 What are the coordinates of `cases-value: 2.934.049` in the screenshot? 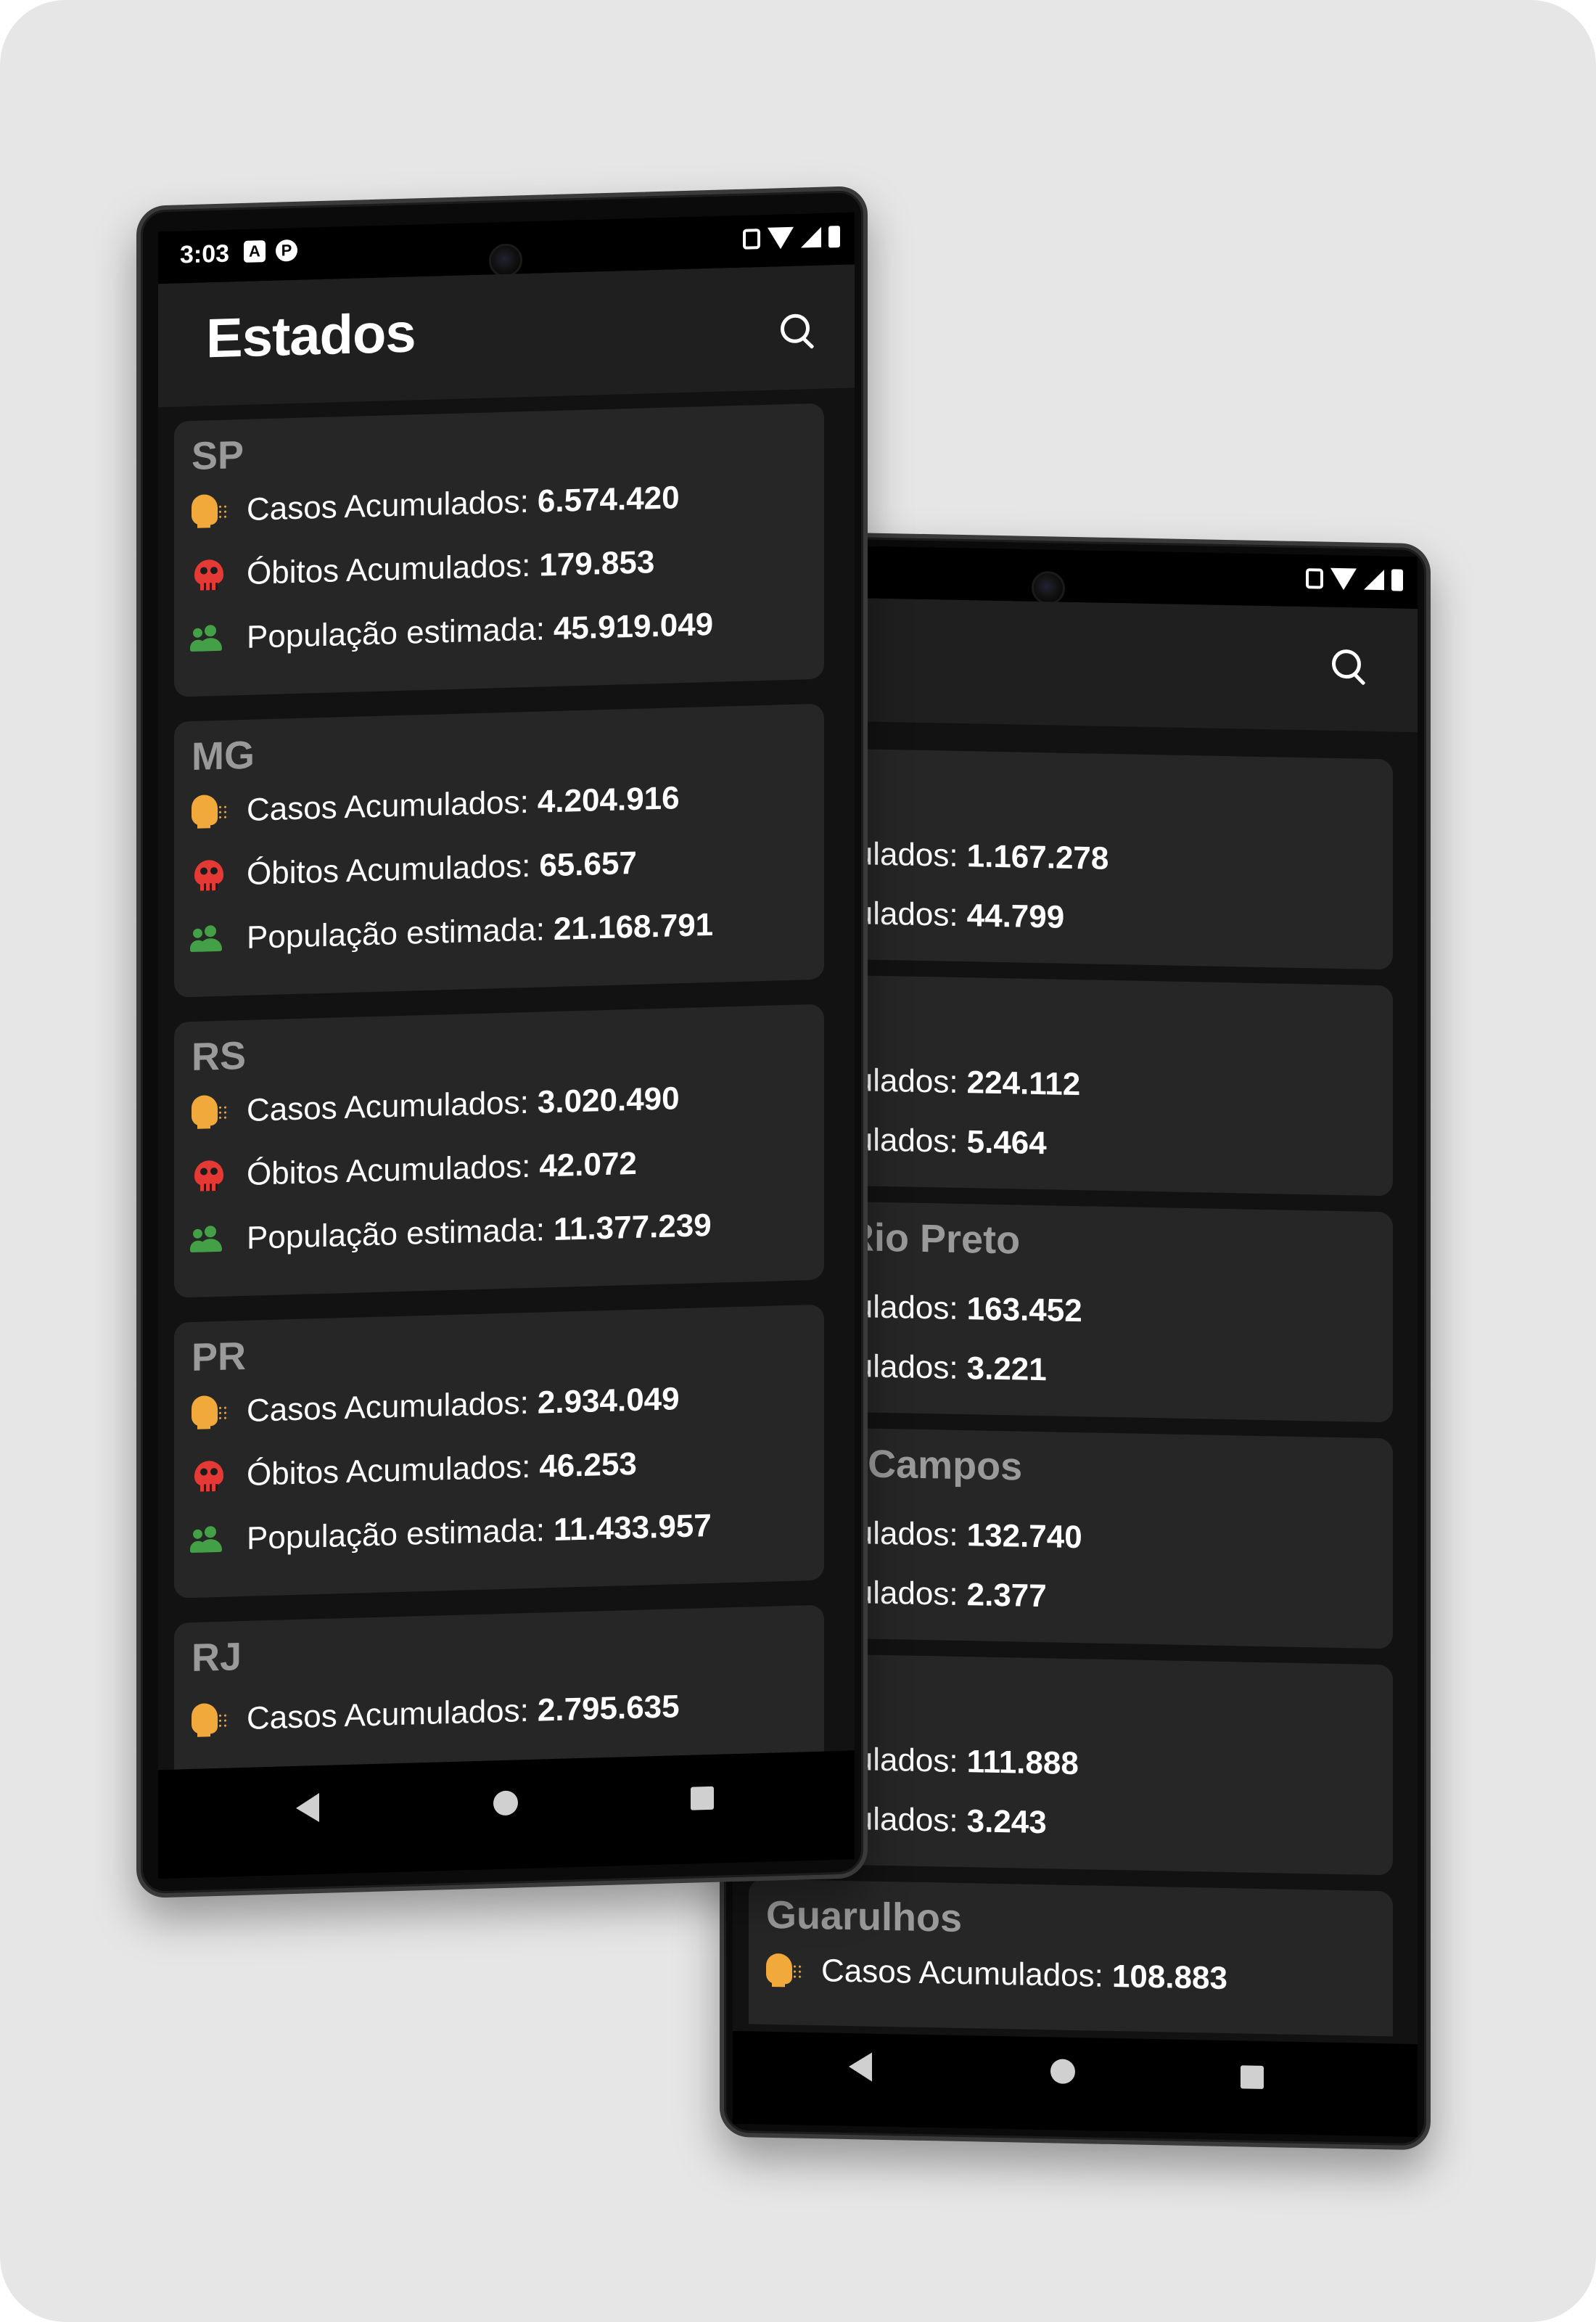 It's located at (608, 1401).